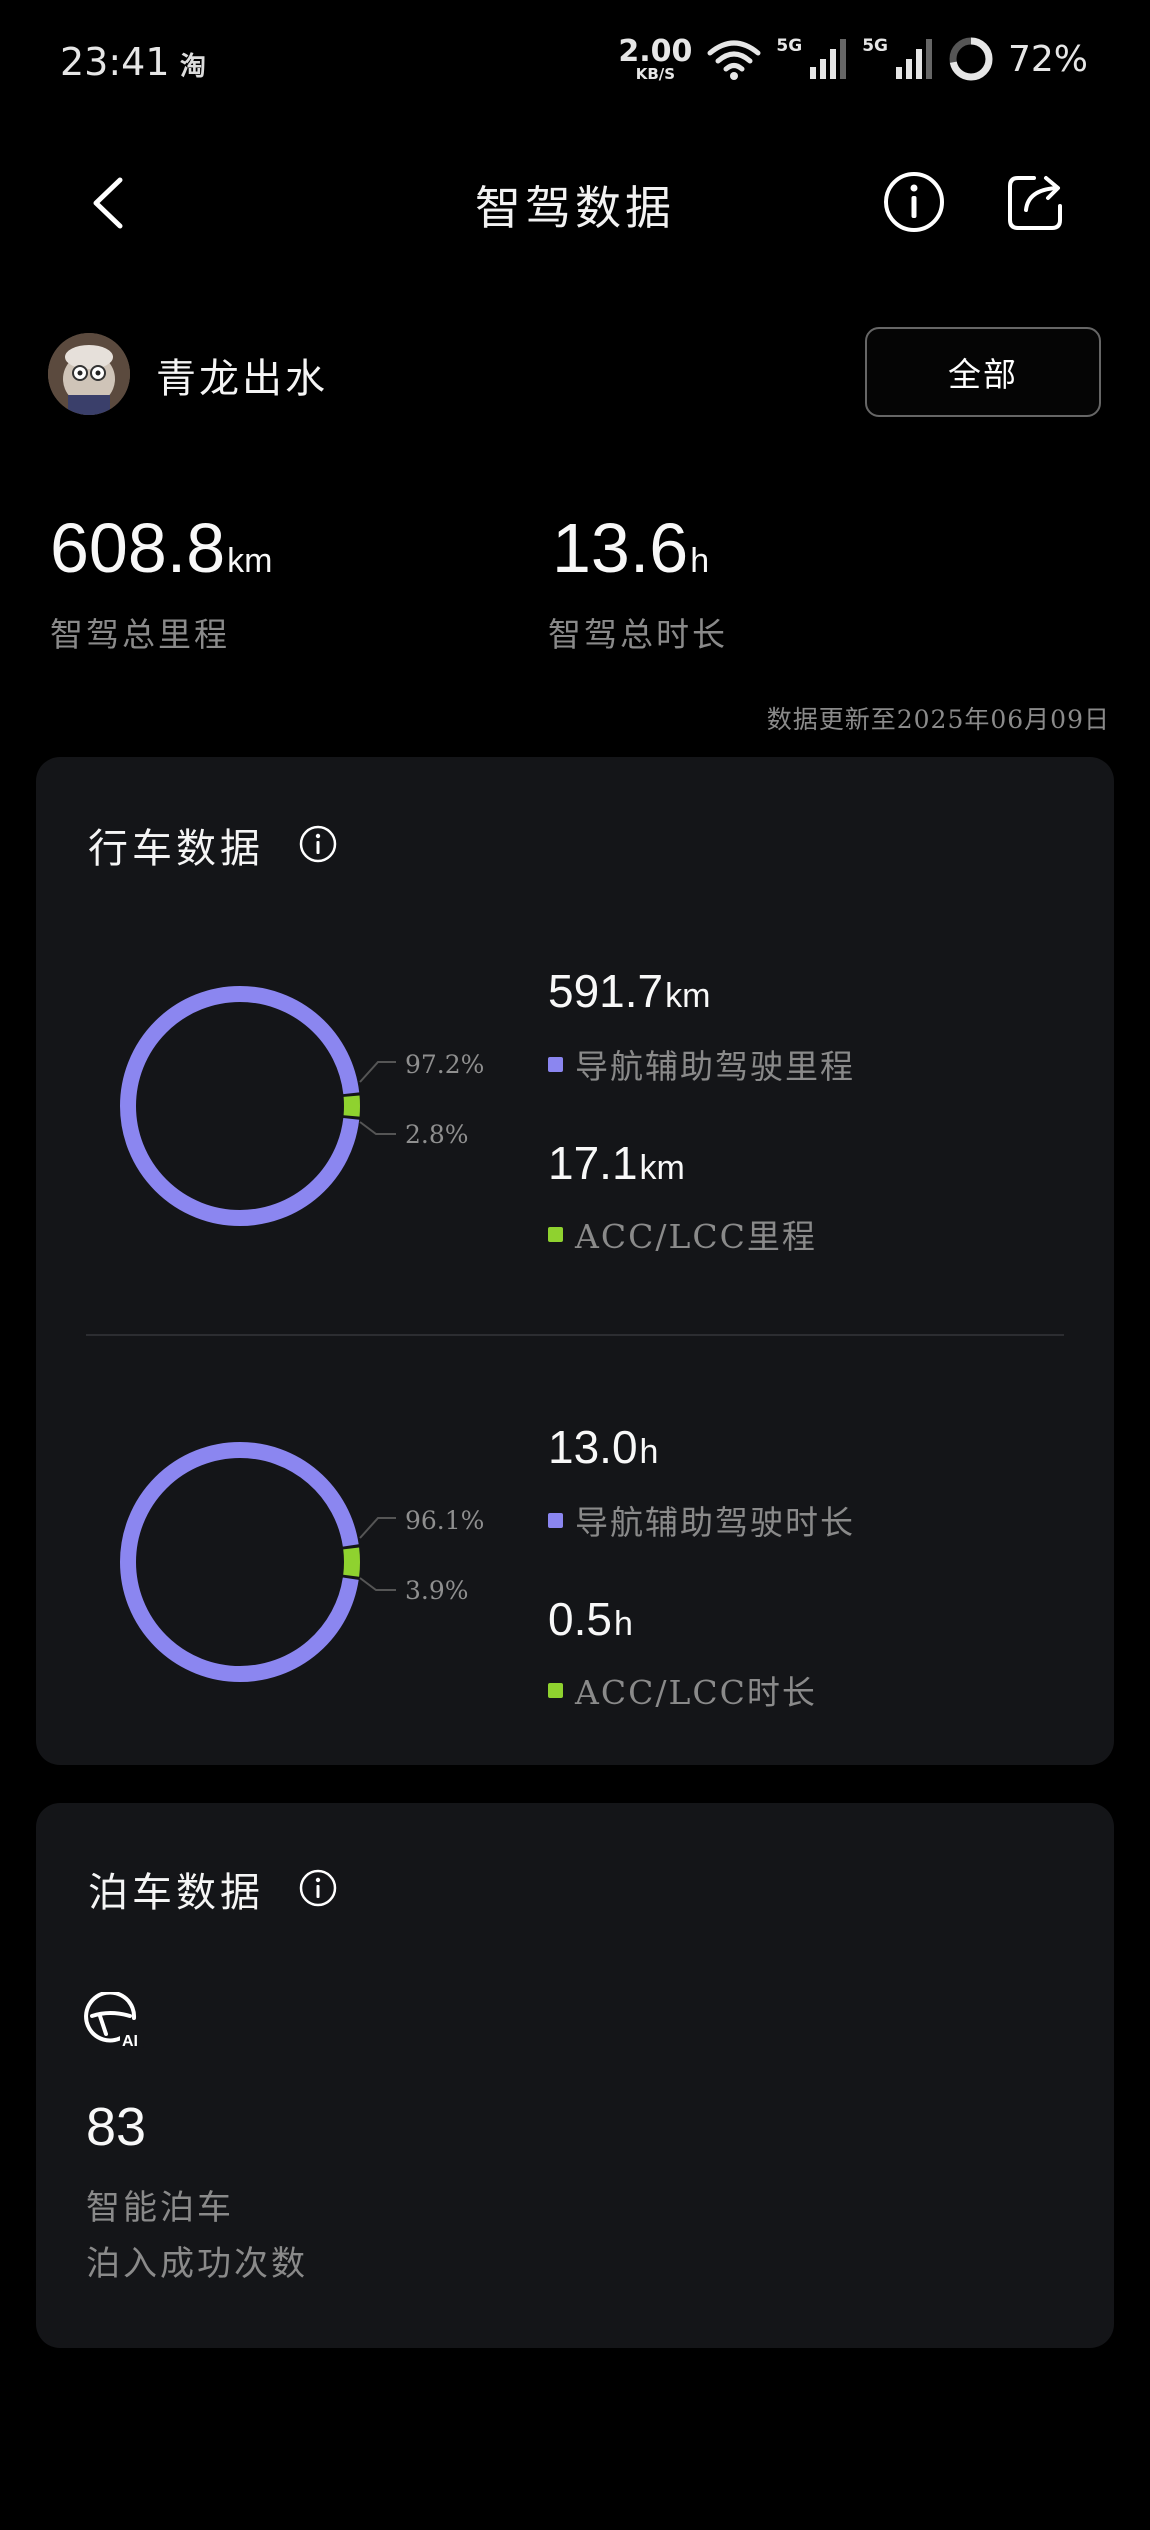  Describe the element at coordinates (715, 1522) in the screenshot. I see `nav-duration-label: 导航辅助驾驶时长` at that location.